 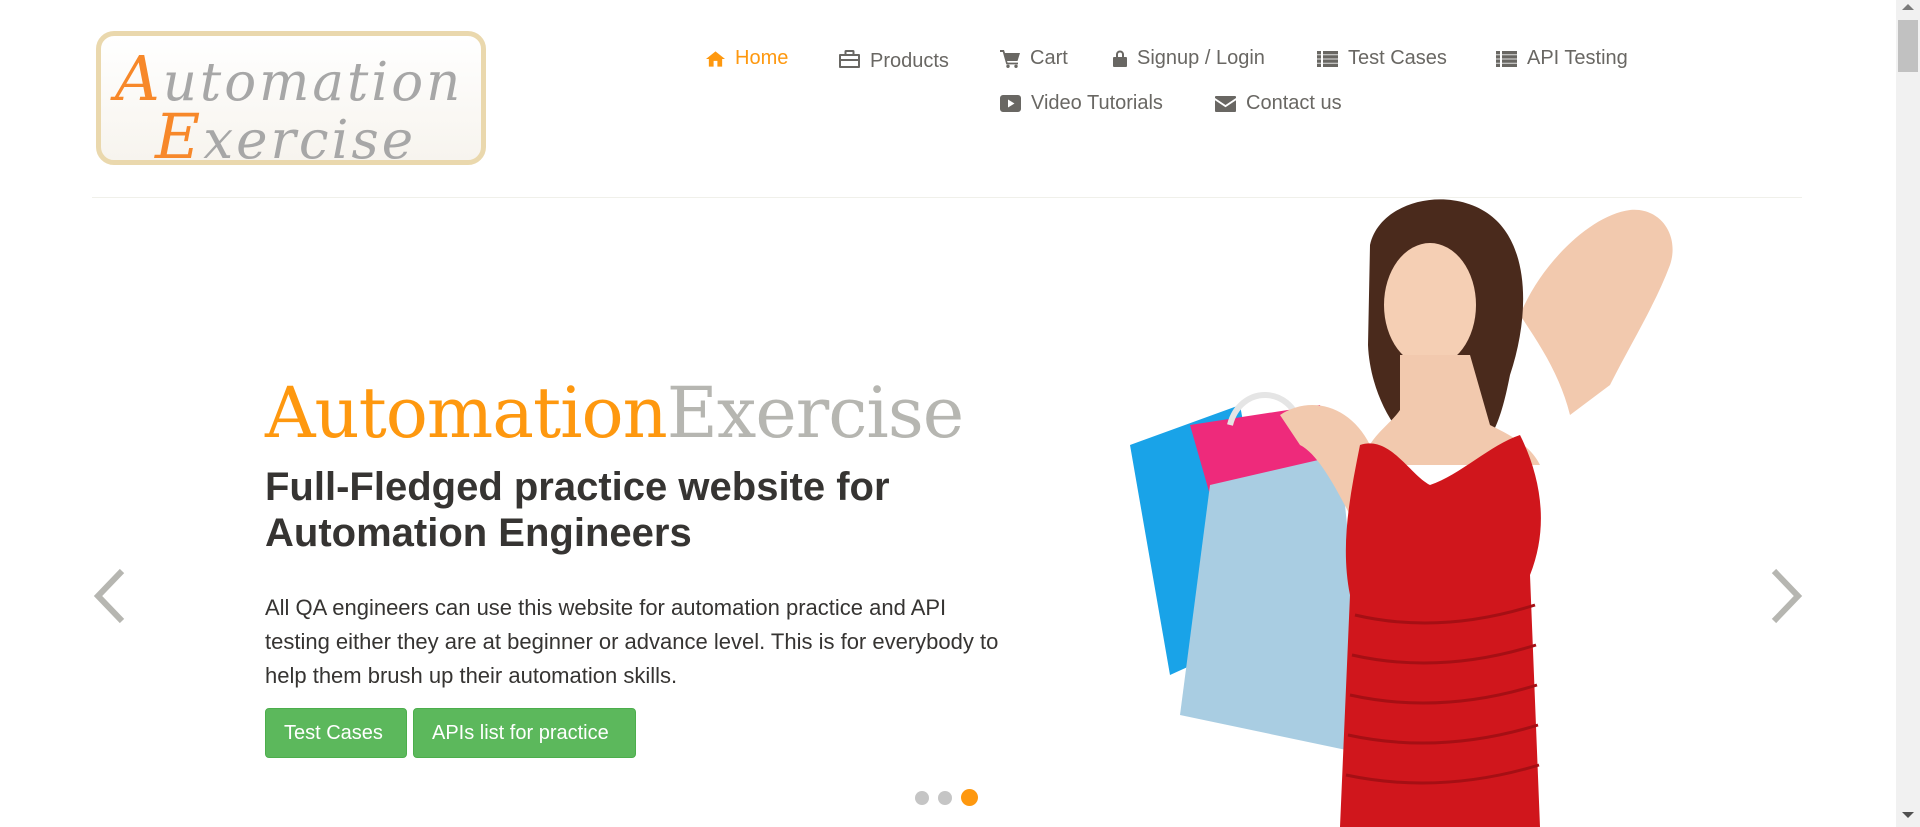 I want to click on nav-products: Products, so click(x=894, y=59).